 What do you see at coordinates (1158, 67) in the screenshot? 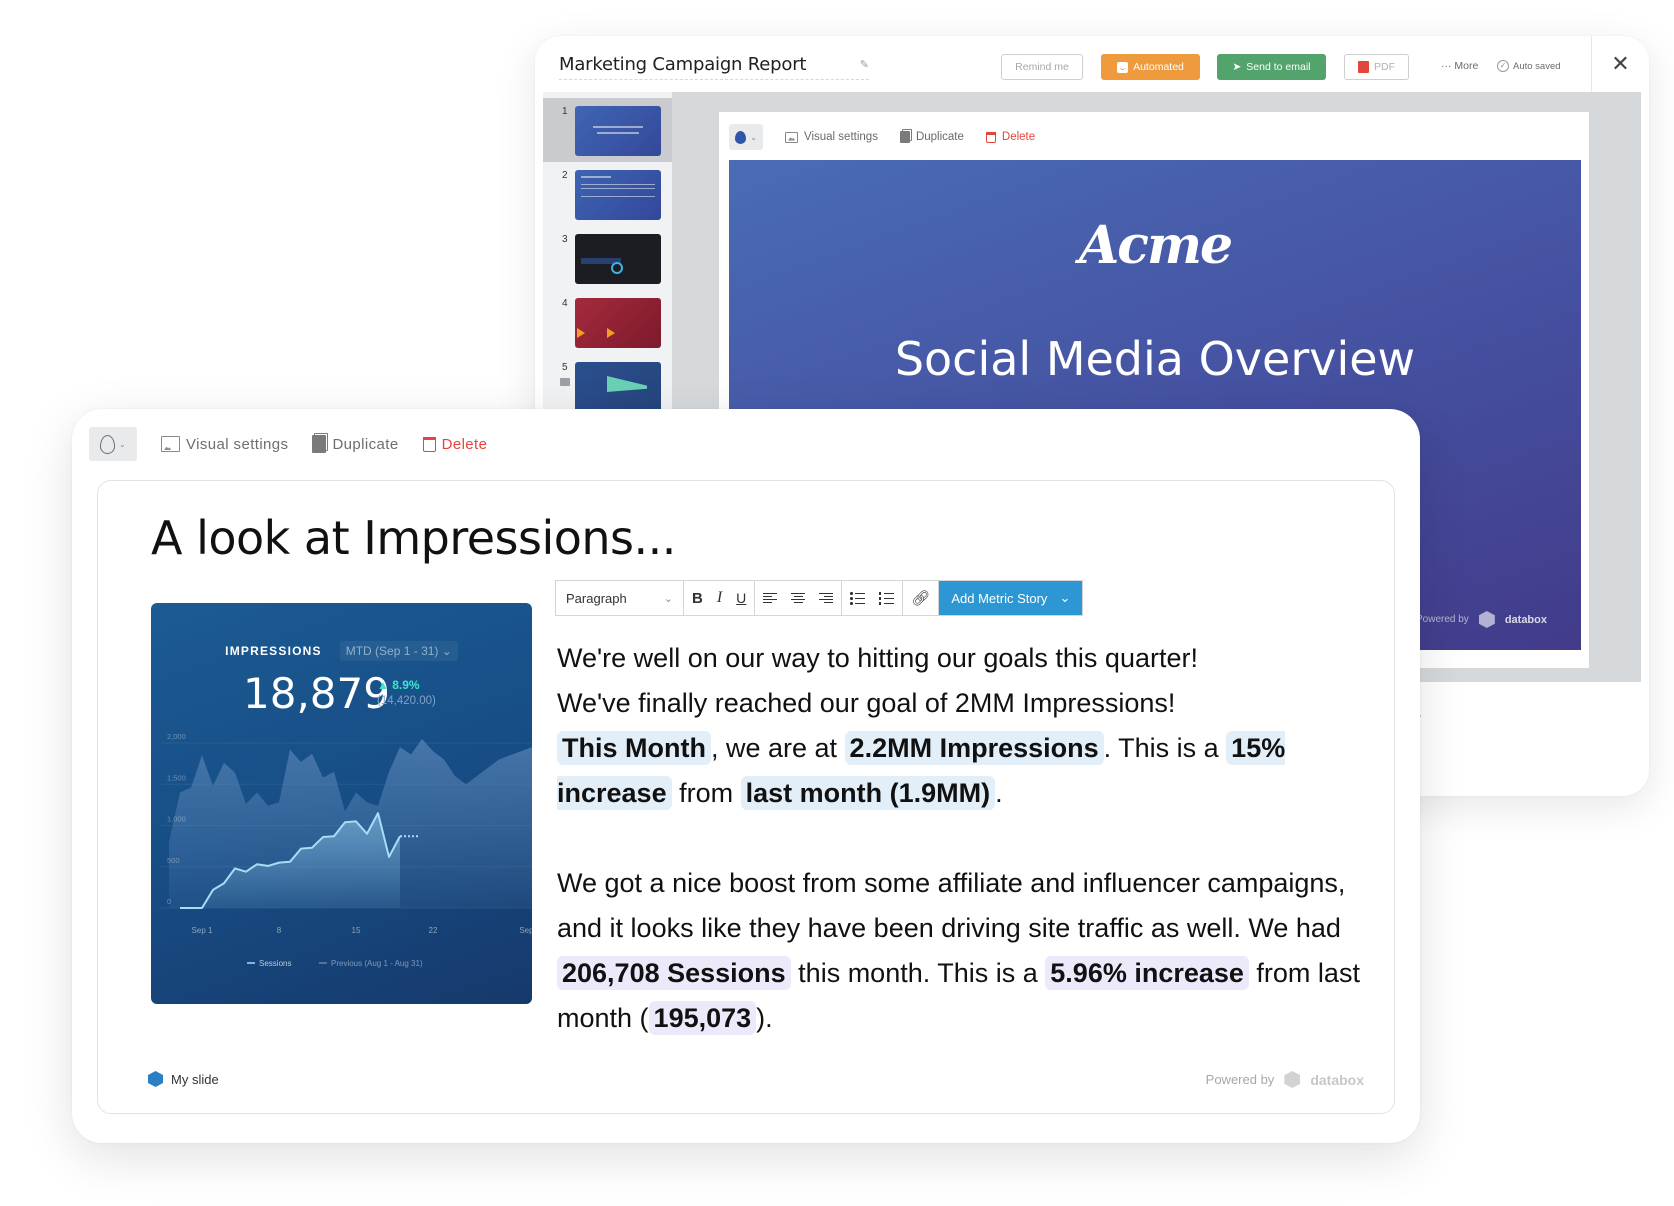
I see `automated-label: Automated` at bounding box center [1158, 67].